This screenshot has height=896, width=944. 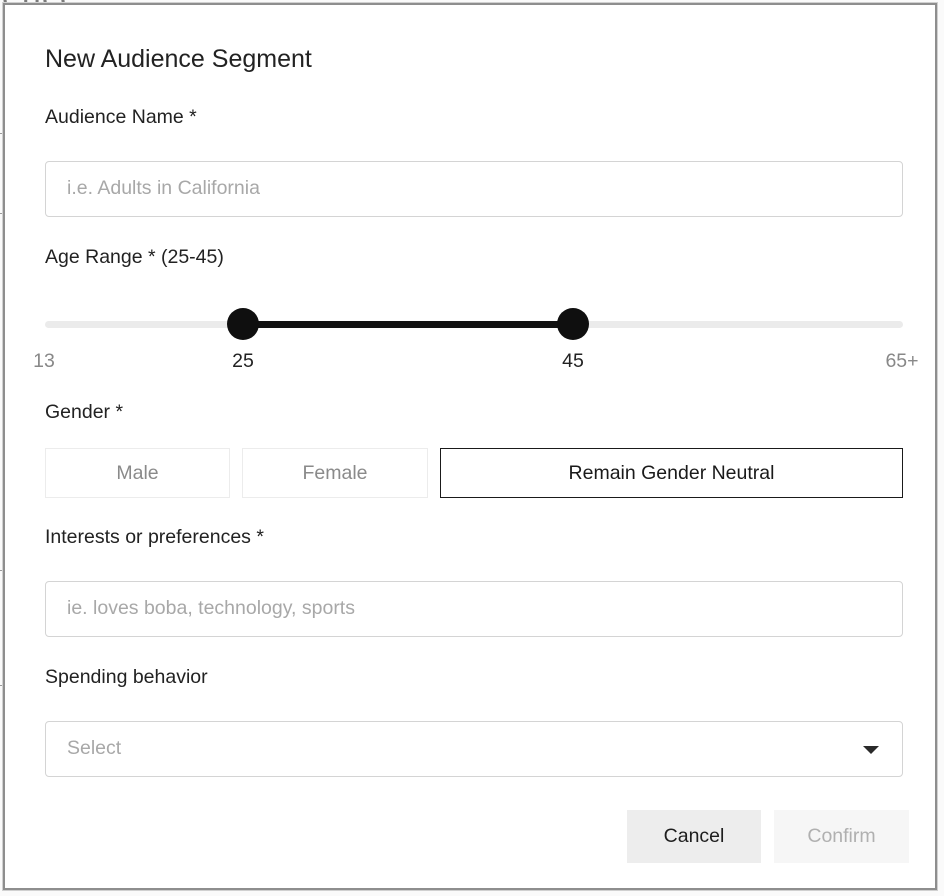 I want to click on age-range-min-label: 13, so click(x=44, y=361).